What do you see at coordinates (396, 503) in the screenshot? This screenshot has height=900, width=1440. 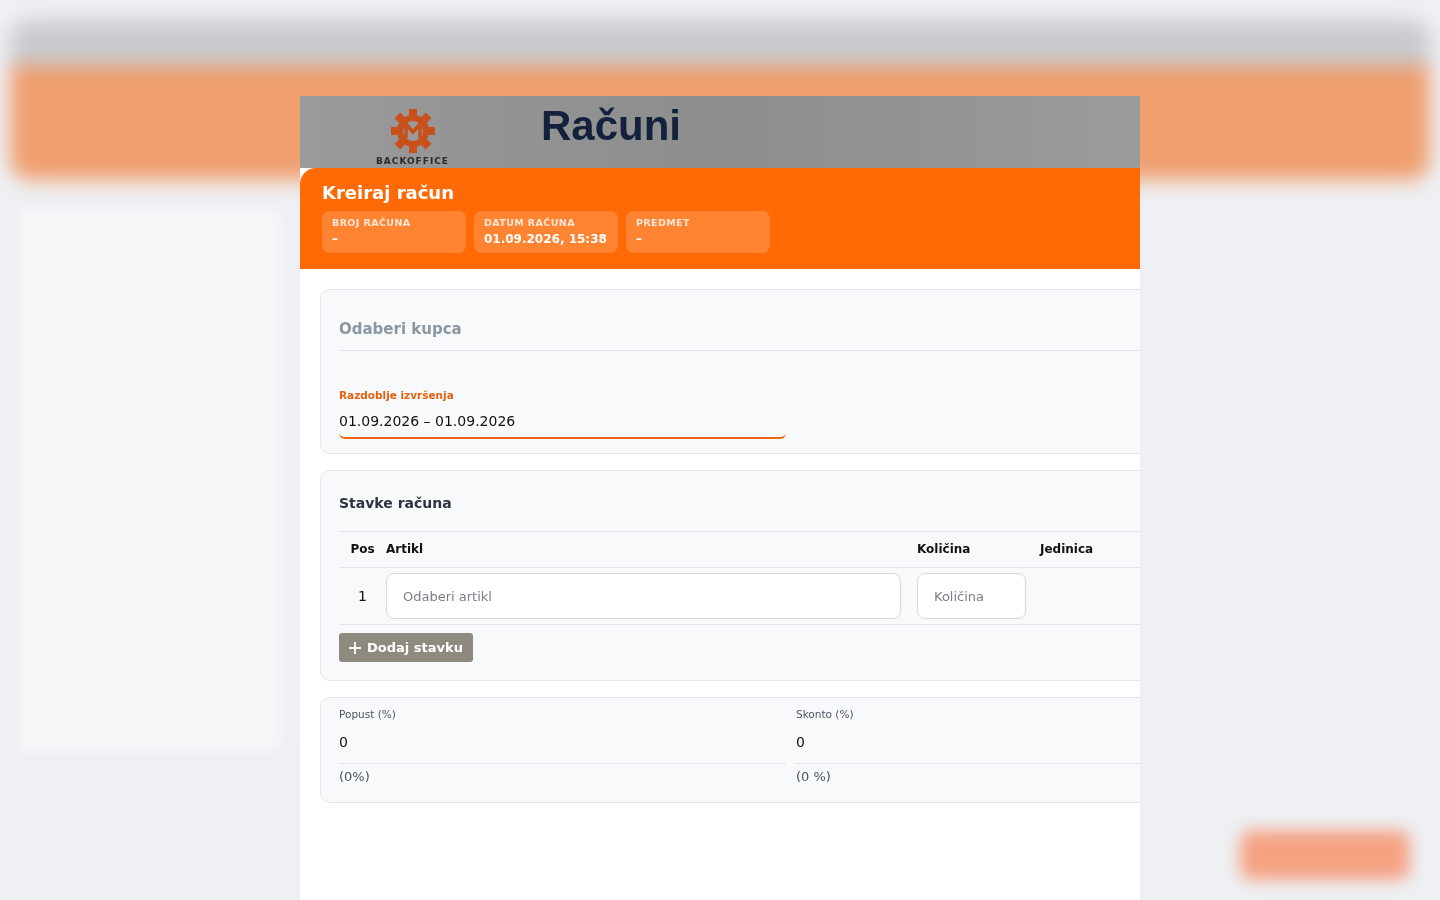 I see `section-title: Stavke računa` at bounding box center [396, 503].